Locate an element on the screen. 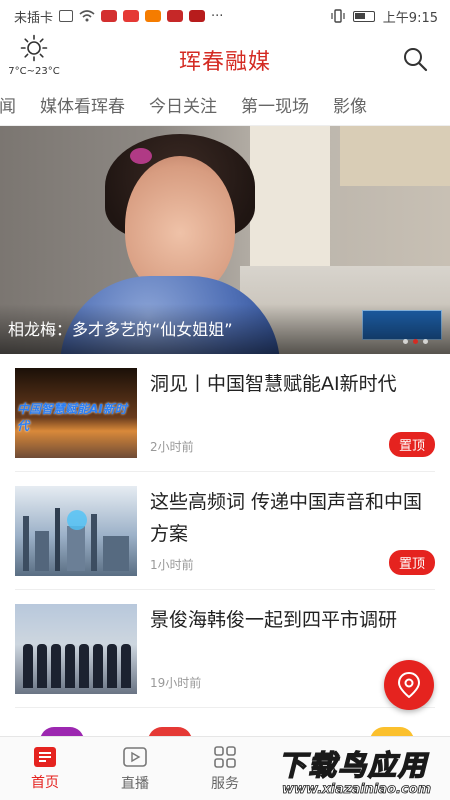  nav-label: 服务 is located at coordinates (225, 784).